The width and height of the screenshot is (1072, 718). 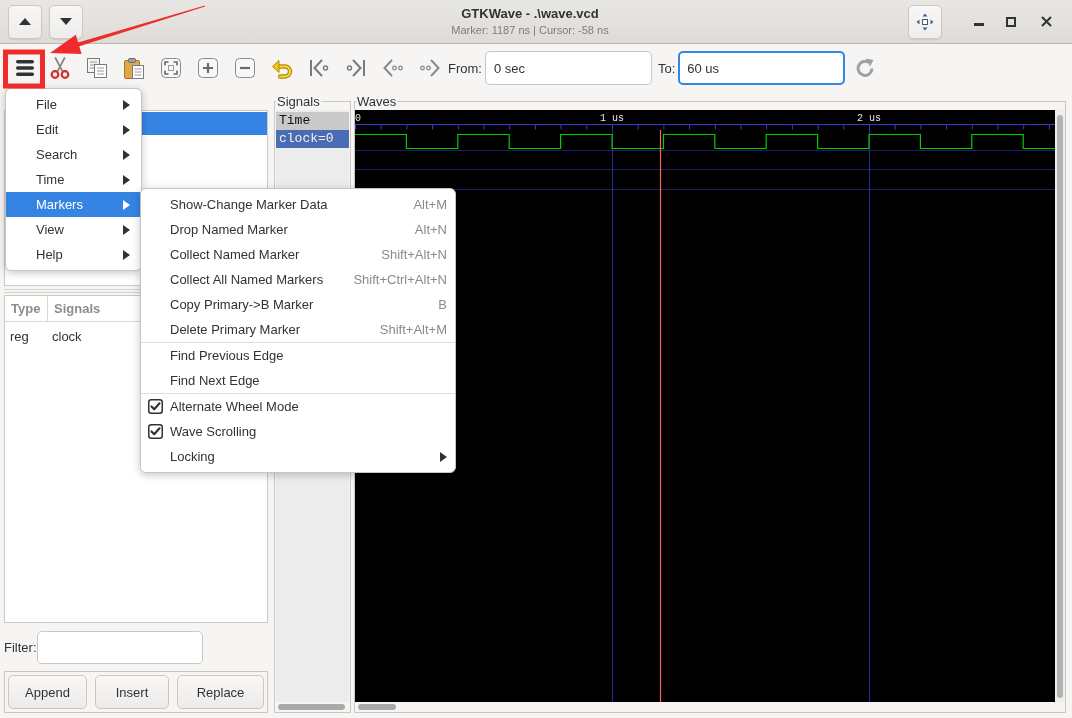 What do you see at coordinates (413, 329) in the screenshot?
I see `shortcut-label: Shift+Alt+M` at bounding box center [413, 329].